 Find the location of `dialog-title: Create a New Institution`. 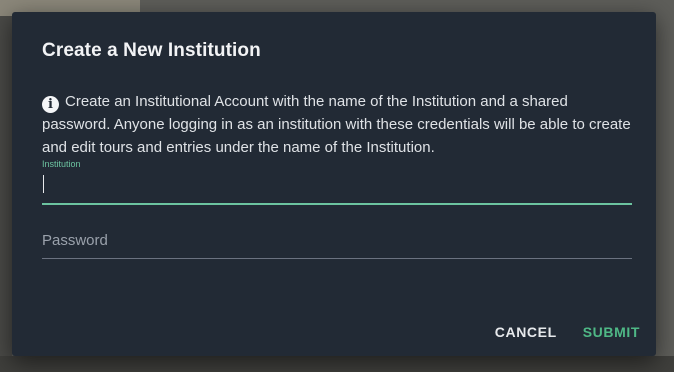

dialog-title: Create a New Institution is located at coordinates (151, 50).